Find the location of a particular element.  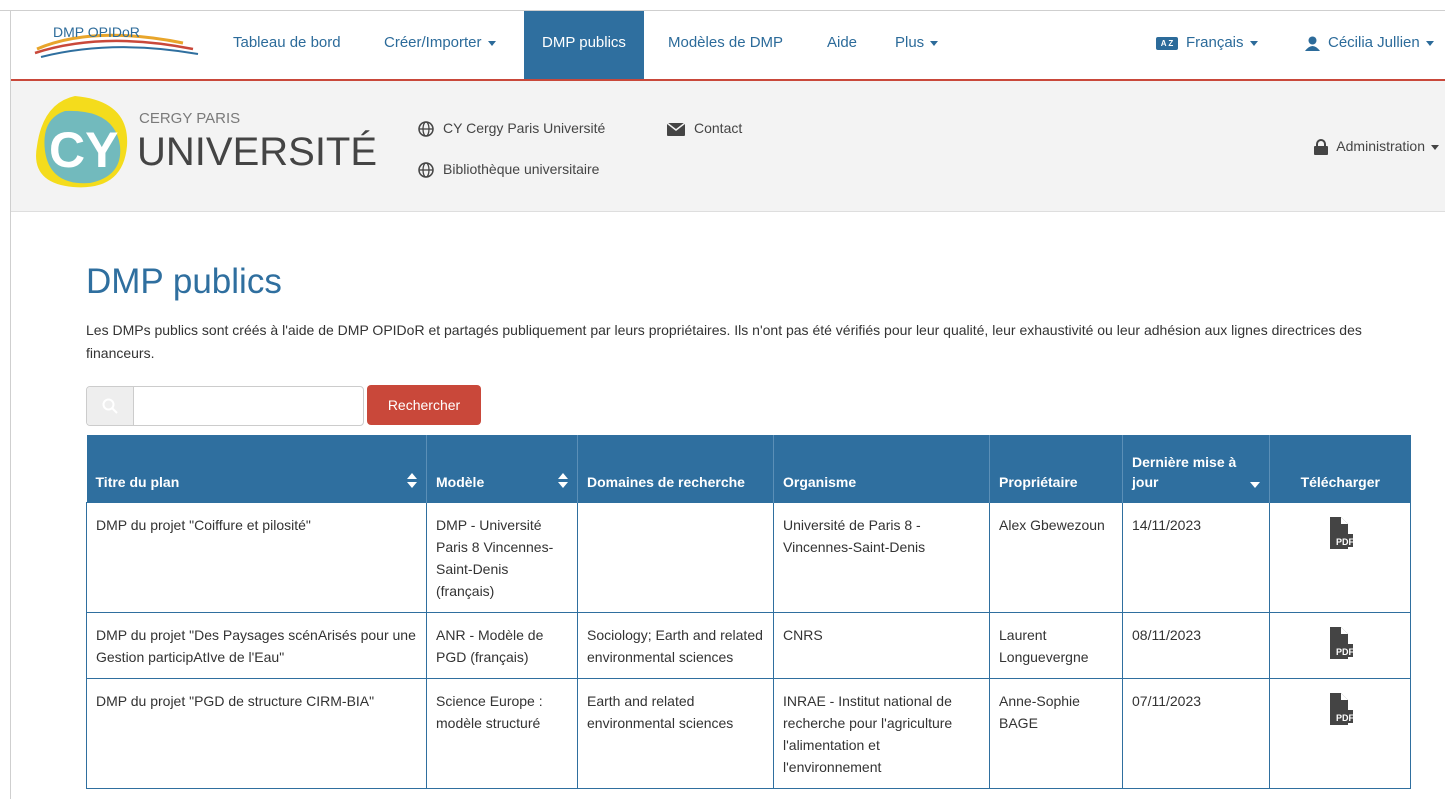

org-link-contact-label: Contact is located at coordinates (718, 128).